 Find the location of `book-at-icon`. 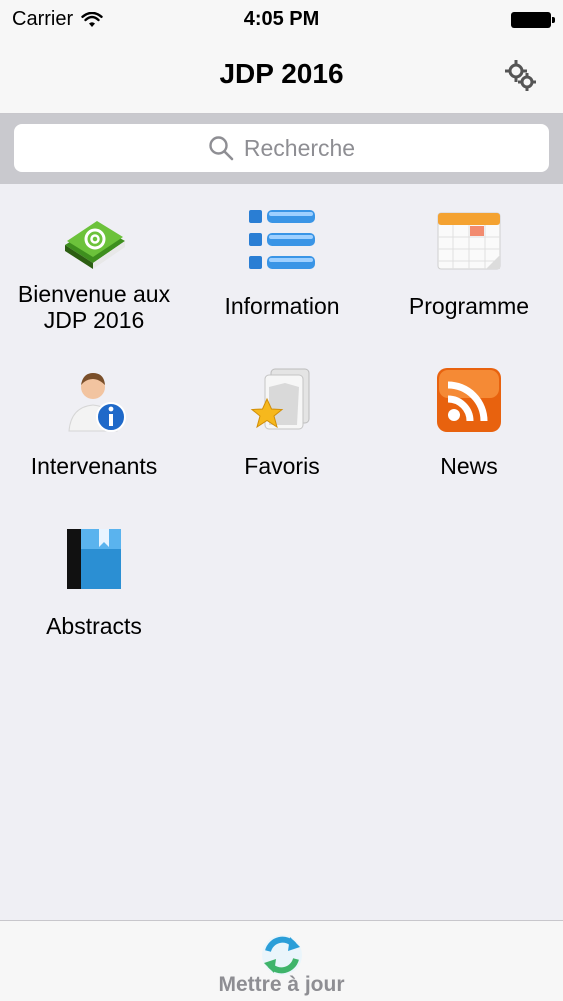

book-at-icon is located at coordinates (95, 245).